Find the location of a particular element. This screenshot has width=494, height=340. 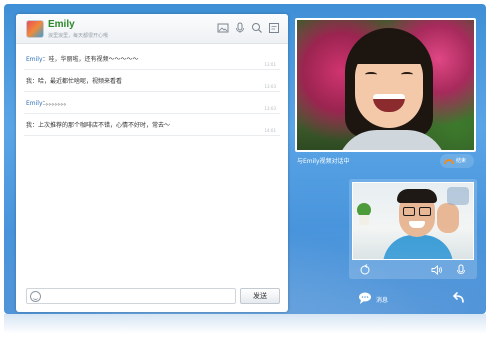

message-text: 我：上次推荐的那个咖啡店不错，心情不好时，常去～ is located at coordinates (98, 124).